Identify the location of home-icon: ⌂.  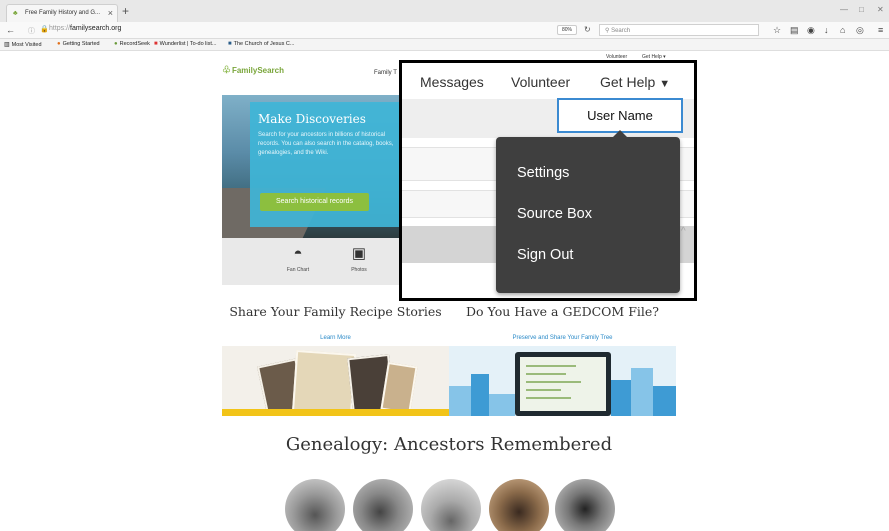
(842, 30).